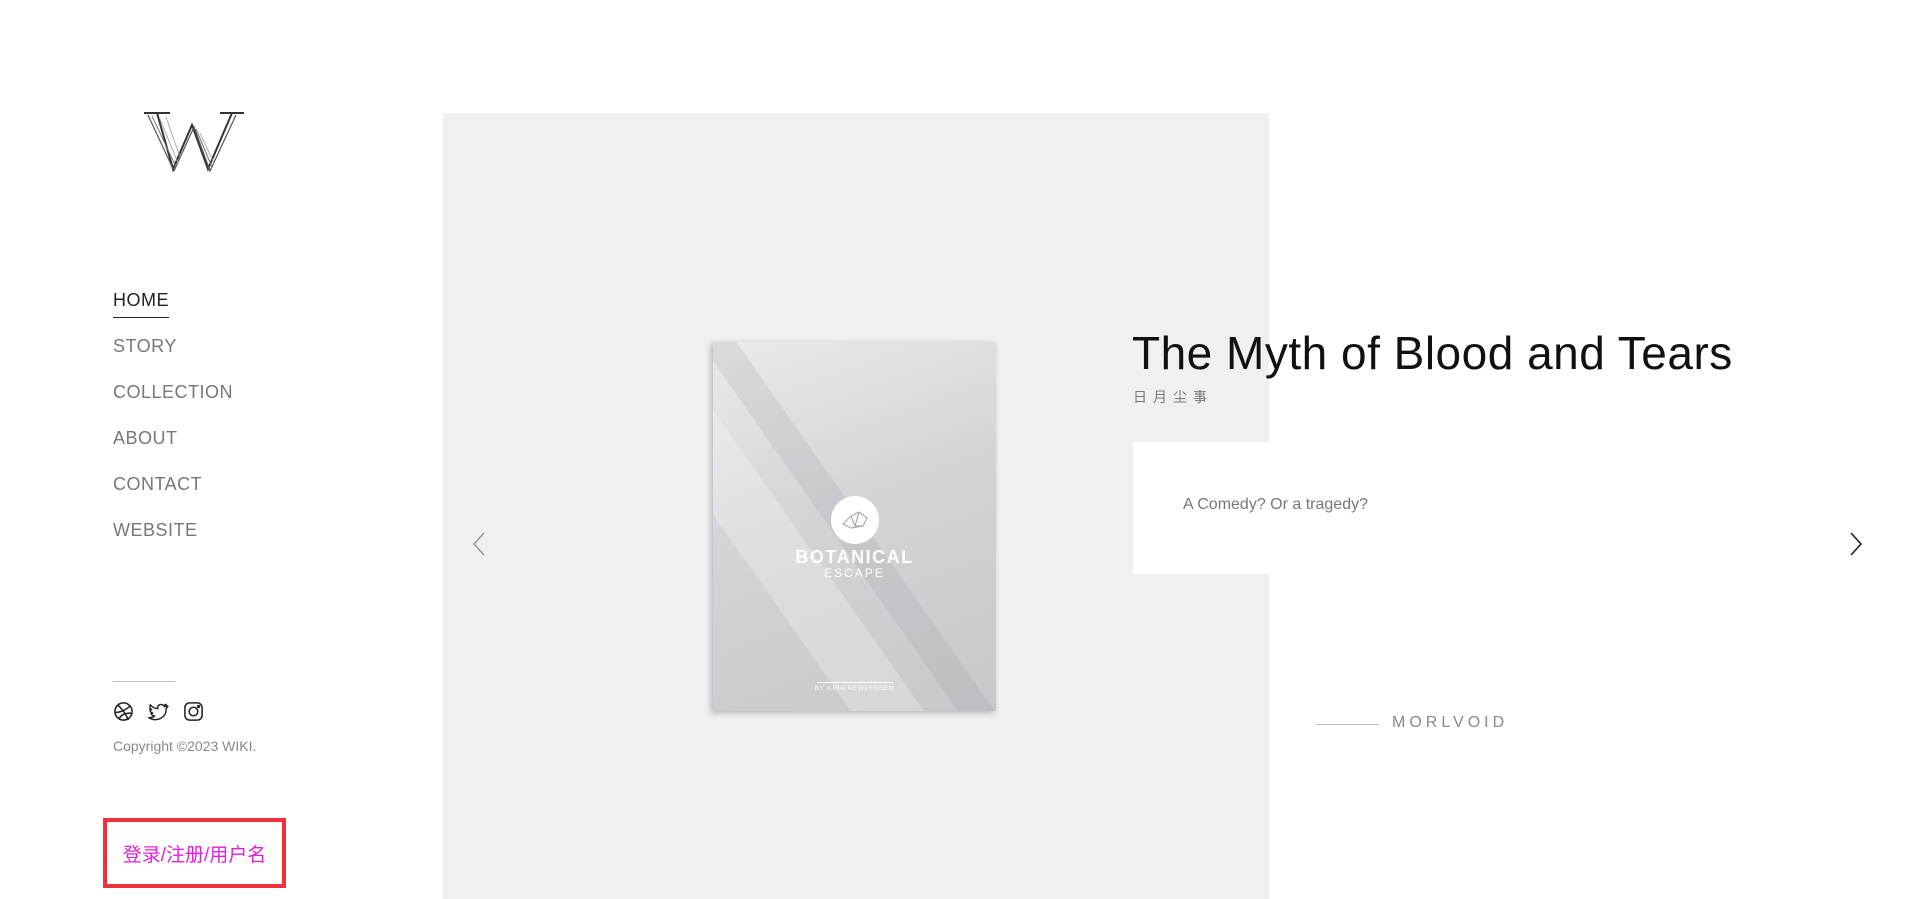 This screenshot has height=899, width=1920. What do you see at coordinates (1173, 397) in the screenshot?
I see `slide-subtitle: 日月尘事` at bounding box center [1173, 397].